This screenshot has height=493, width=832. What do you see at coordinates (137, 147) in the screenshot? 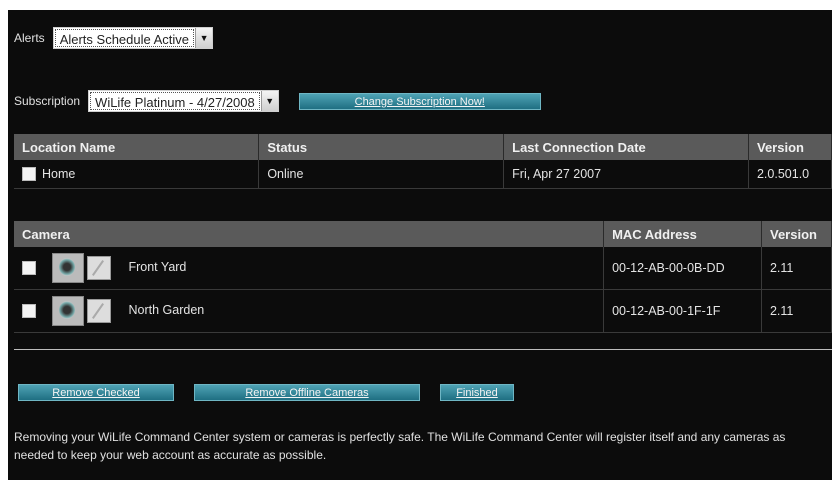
I see `column-header-location-name: Location Name` at bounding box center [137, 147].